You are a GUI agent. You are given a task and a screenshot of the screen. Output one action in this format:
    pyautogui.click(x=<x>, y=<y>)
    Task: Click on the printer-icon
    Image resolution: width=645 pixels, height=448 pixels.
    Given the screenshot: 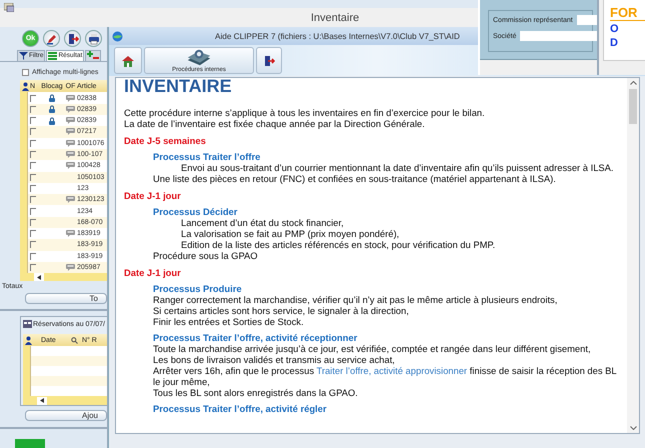 What is the action you would take?
    pyautogui.click(x=94, y=38)
    